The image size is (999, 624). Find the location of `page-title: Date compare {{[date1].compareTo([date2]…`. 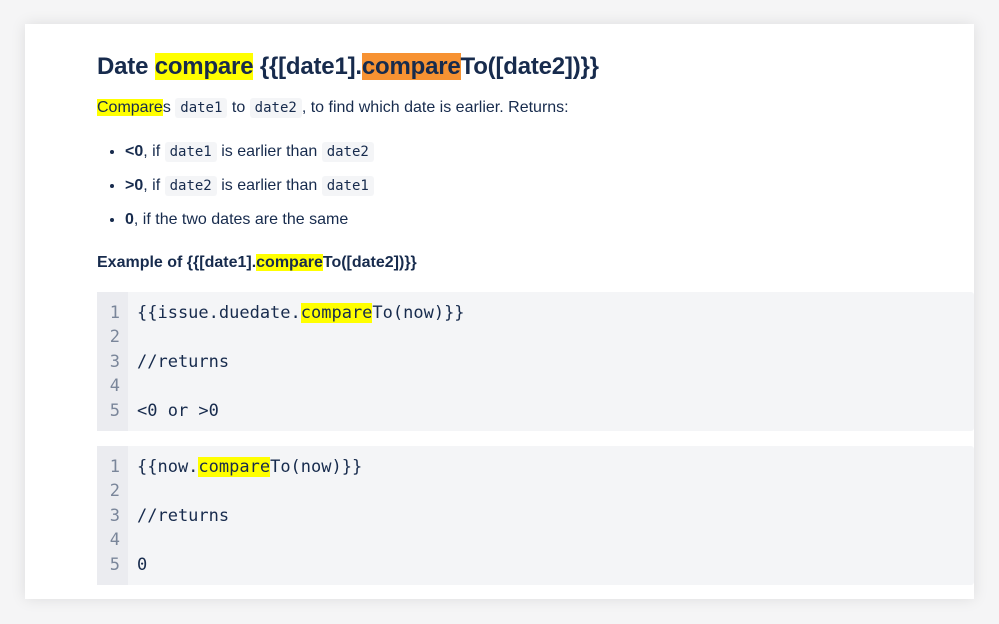

page-title: Date compare {{[date1].compareTo([date2]… is located at coordinates (348, 67).